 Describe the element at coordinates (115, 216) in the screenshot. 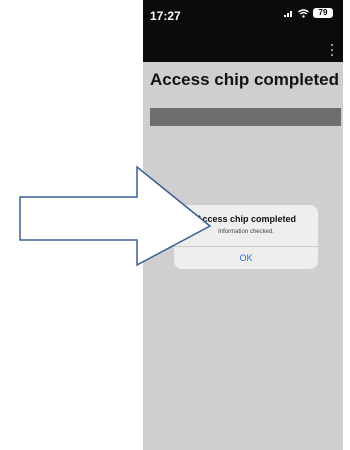

I see `annotation-arrow-icon` at that location.